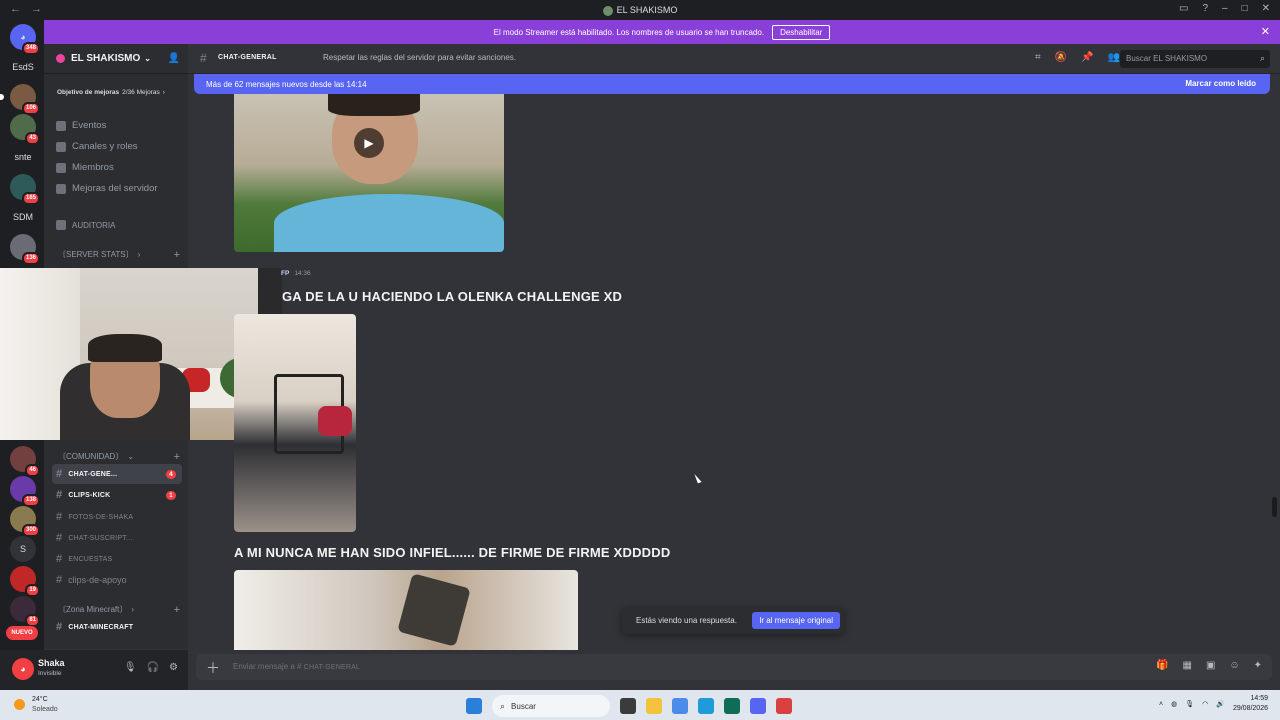 This screenshot has height=720, width=1280. I want to click on add-attachment-icon: ＋, so click(213, 668).